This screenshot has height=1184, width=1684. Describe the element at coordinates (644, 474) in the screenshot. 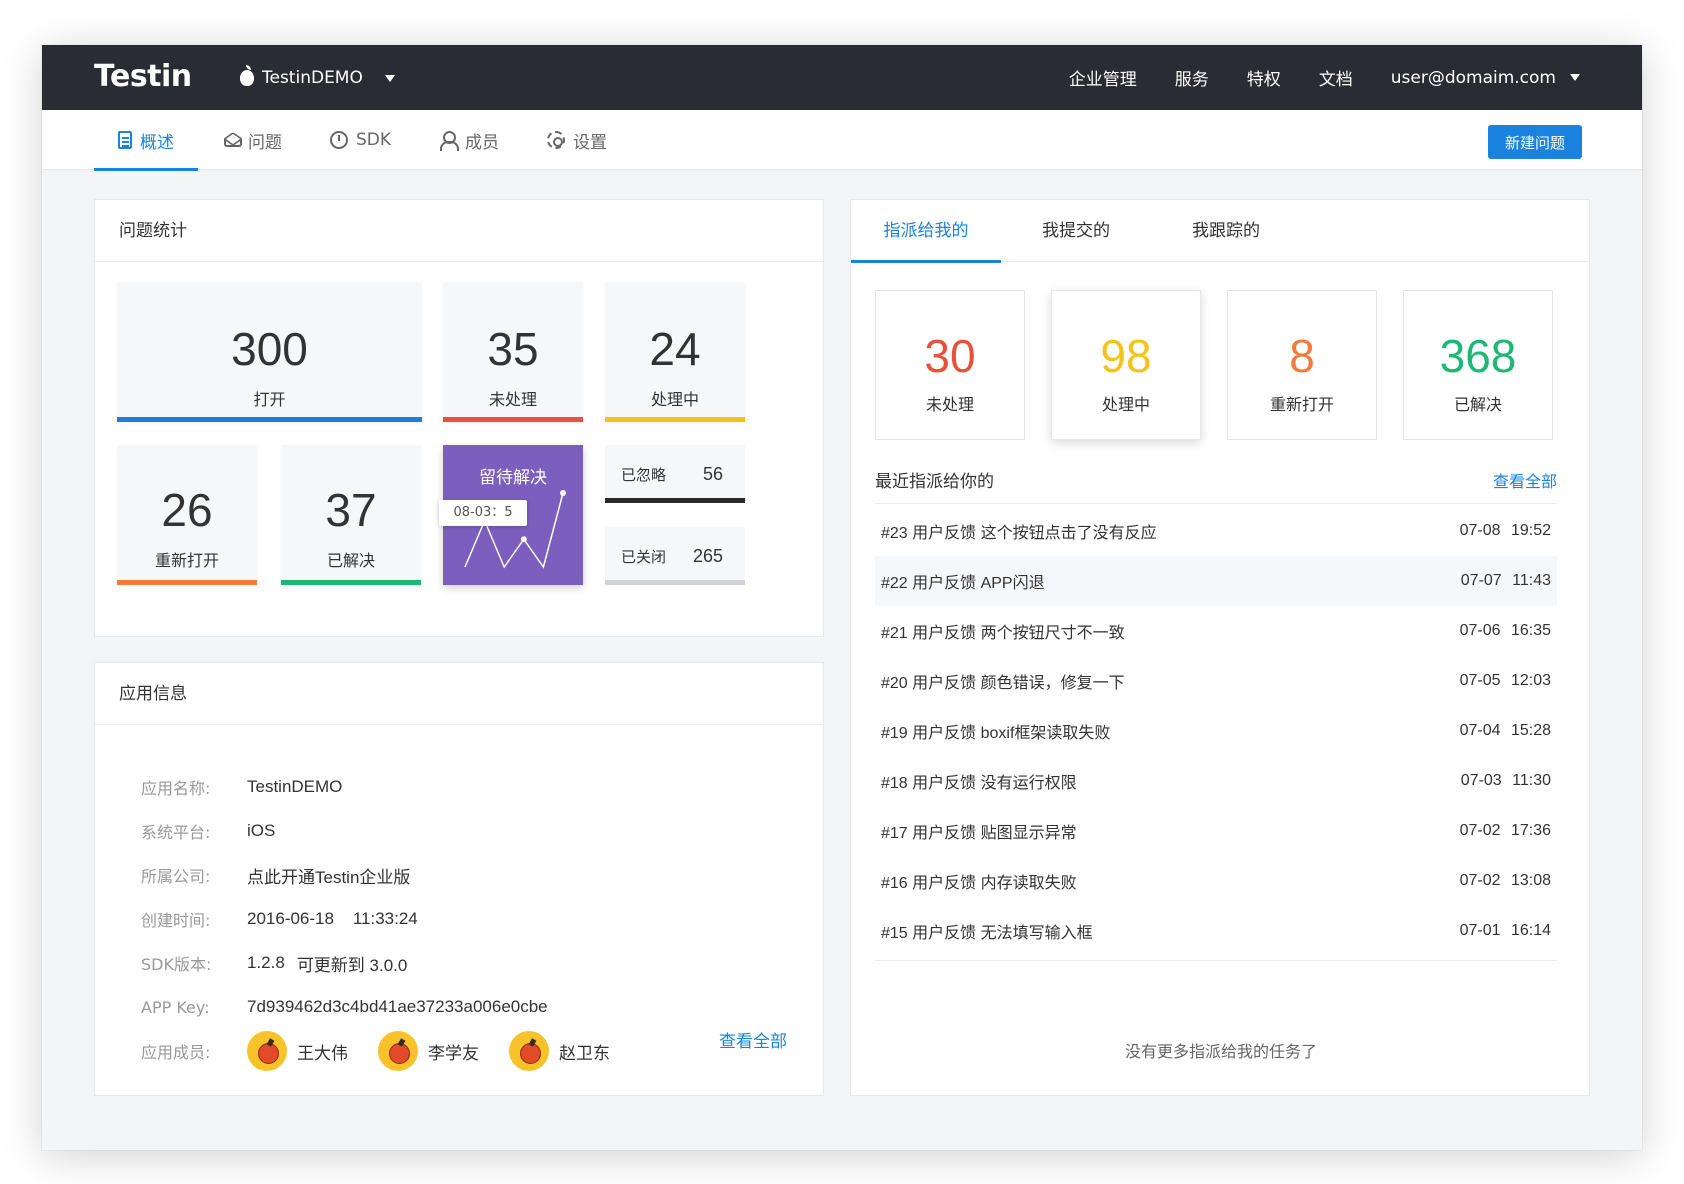

I see `mini-label: 已忽略` at that location.